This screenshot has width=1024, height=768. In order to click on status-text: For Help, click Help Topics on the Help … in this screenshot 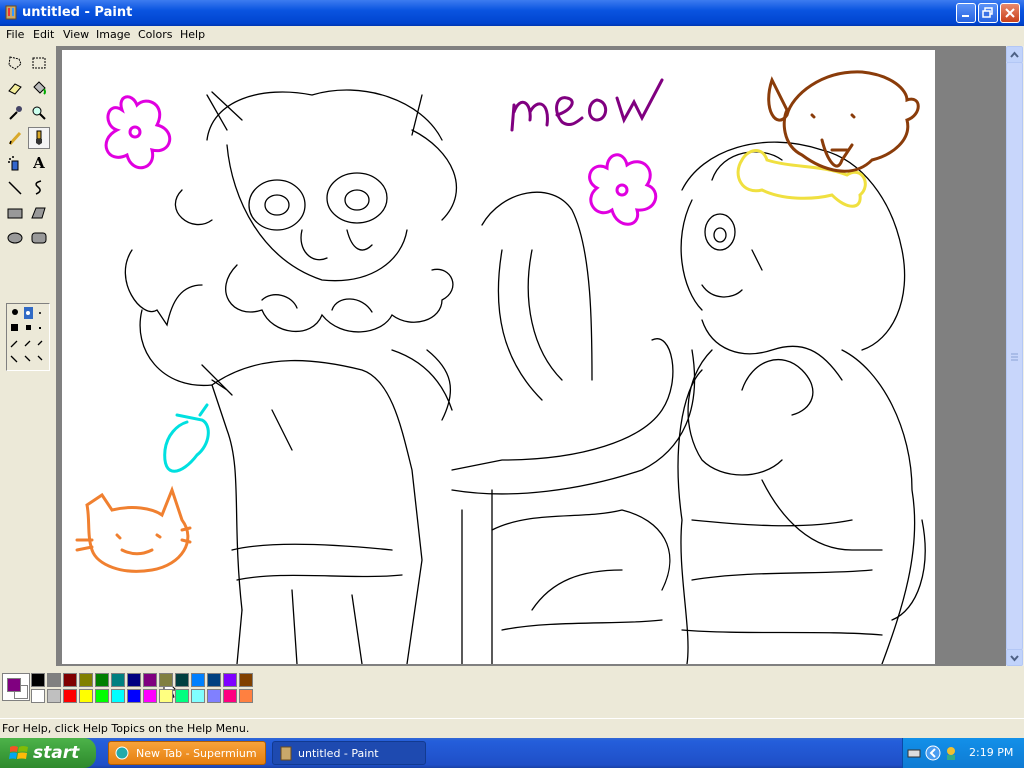, I will do `click(126, 728)`.